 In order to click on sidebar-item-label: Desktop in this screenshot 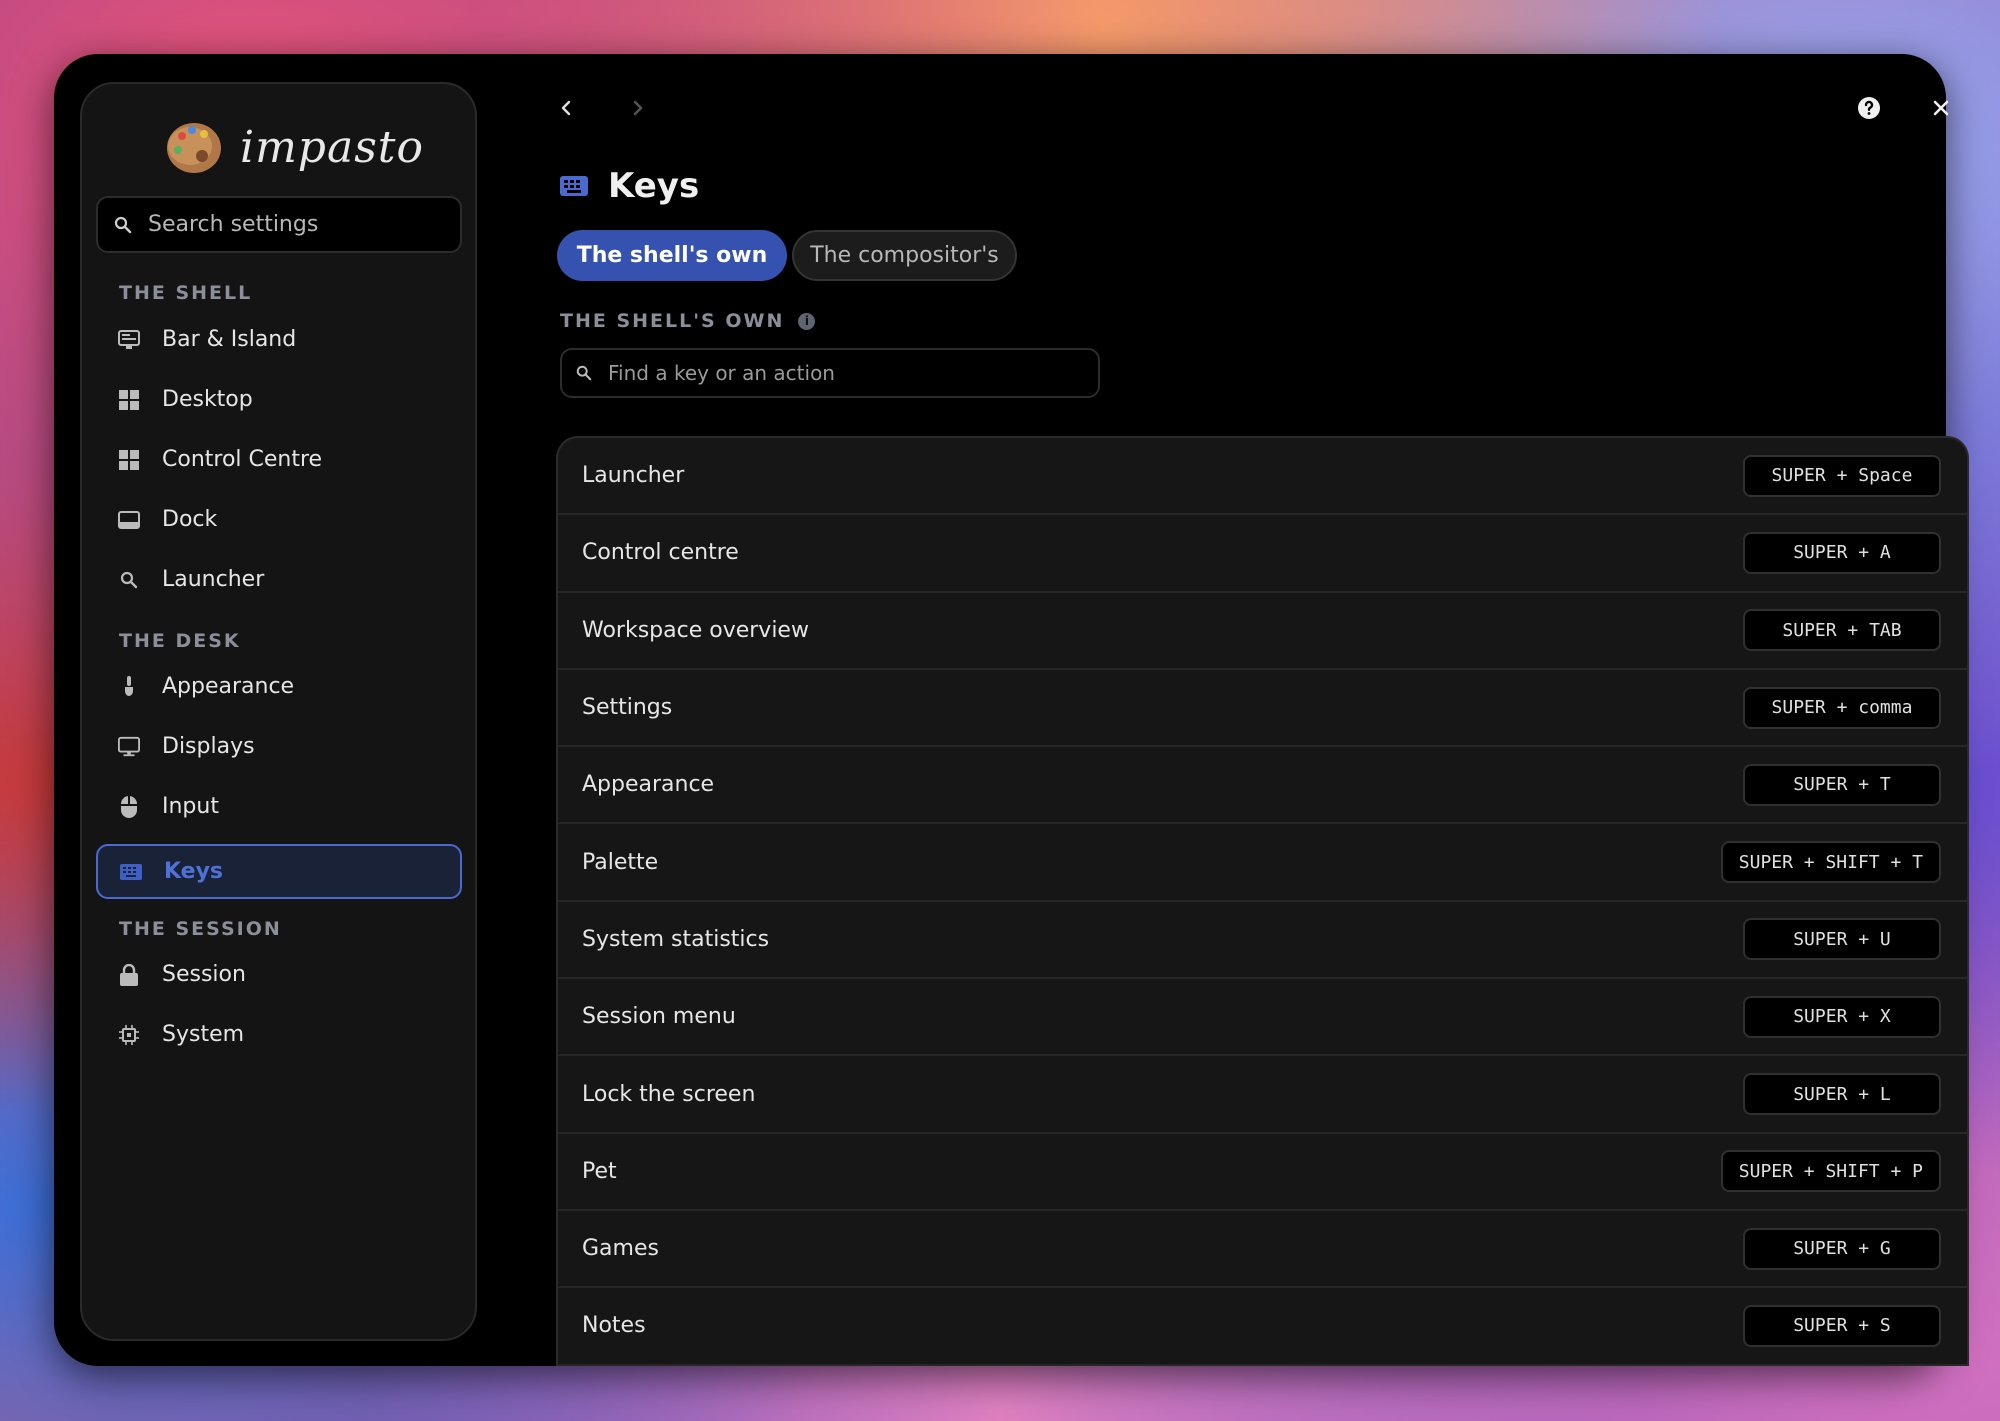, I will do `click(207, 399)`.